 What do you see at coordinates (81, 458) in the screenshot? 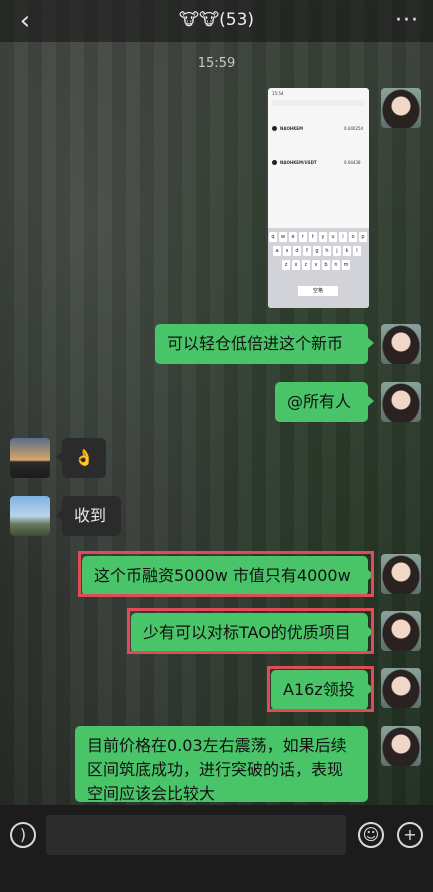
I see `message-bubble: 👌` at bounding box center [81, 458].